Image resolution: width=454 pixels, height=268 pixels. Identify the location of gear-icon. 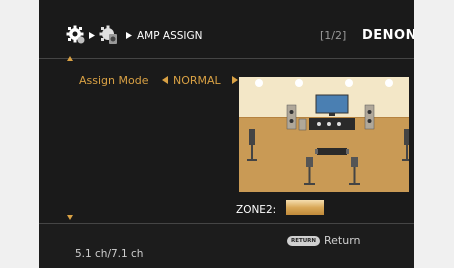
(75, 34).